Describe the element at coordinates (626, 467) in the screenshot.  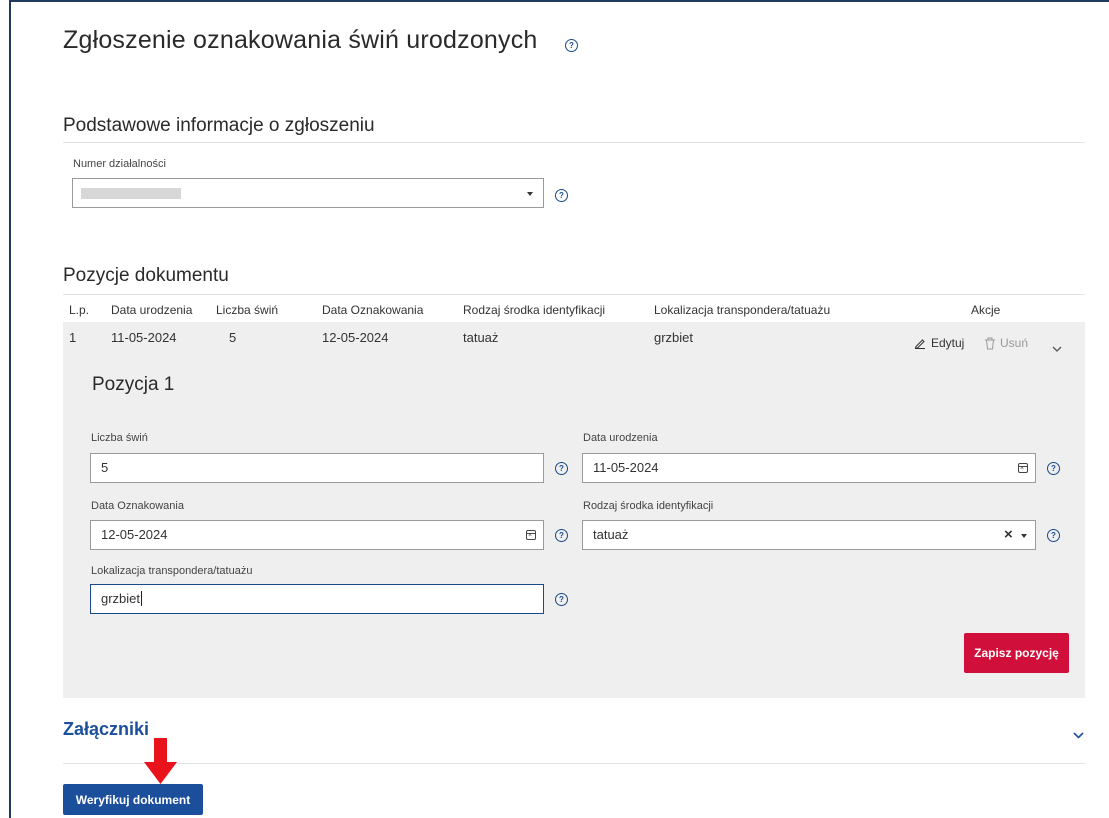
I see `birth-date-value: 11-05-2024` at that location.